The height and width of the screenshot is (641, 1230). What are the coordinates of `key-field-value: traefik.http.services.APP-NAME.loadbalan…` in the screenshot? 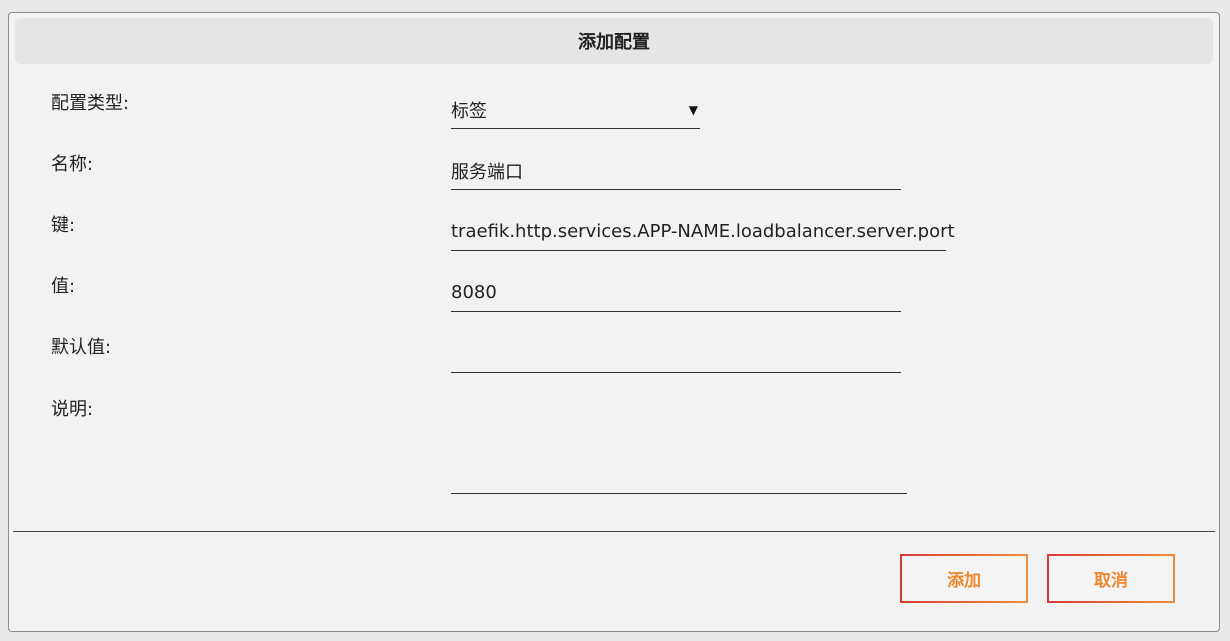 It's located at (703, 231).